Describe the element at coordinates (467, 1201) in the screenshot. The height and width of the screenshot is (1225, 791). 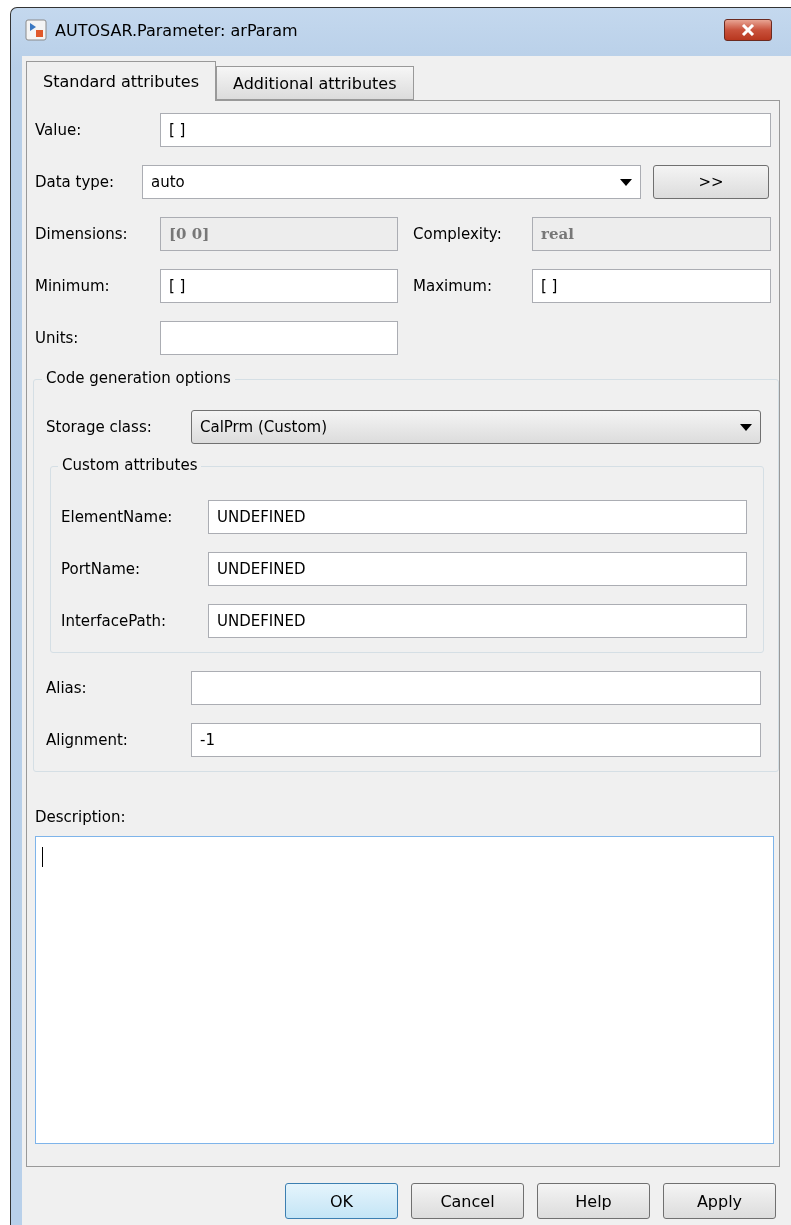
I see `dialog-button: Cancel` at that location.